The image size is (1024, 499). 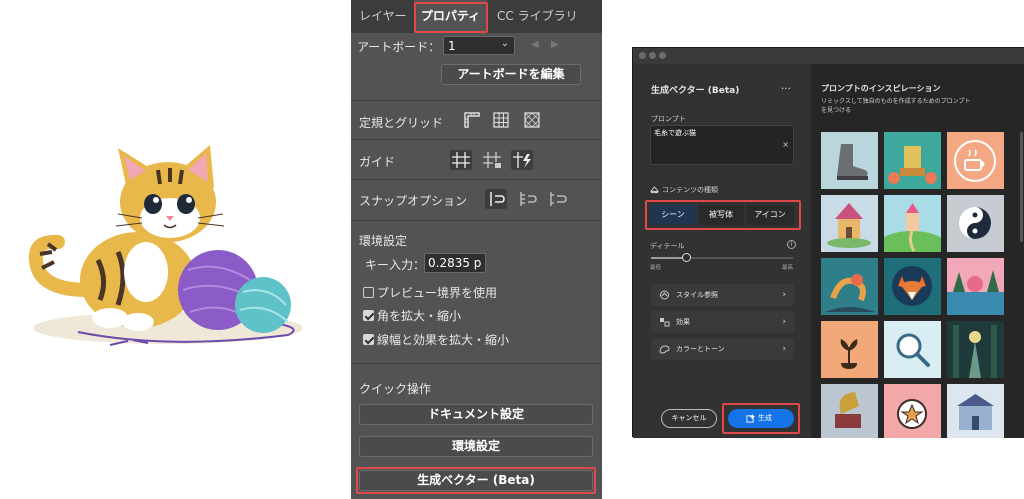 What do you see at coordinates (395, 389) in the screenshot?
I see `quick-actions-label: クイック操作` at bounding box center [395, 389].